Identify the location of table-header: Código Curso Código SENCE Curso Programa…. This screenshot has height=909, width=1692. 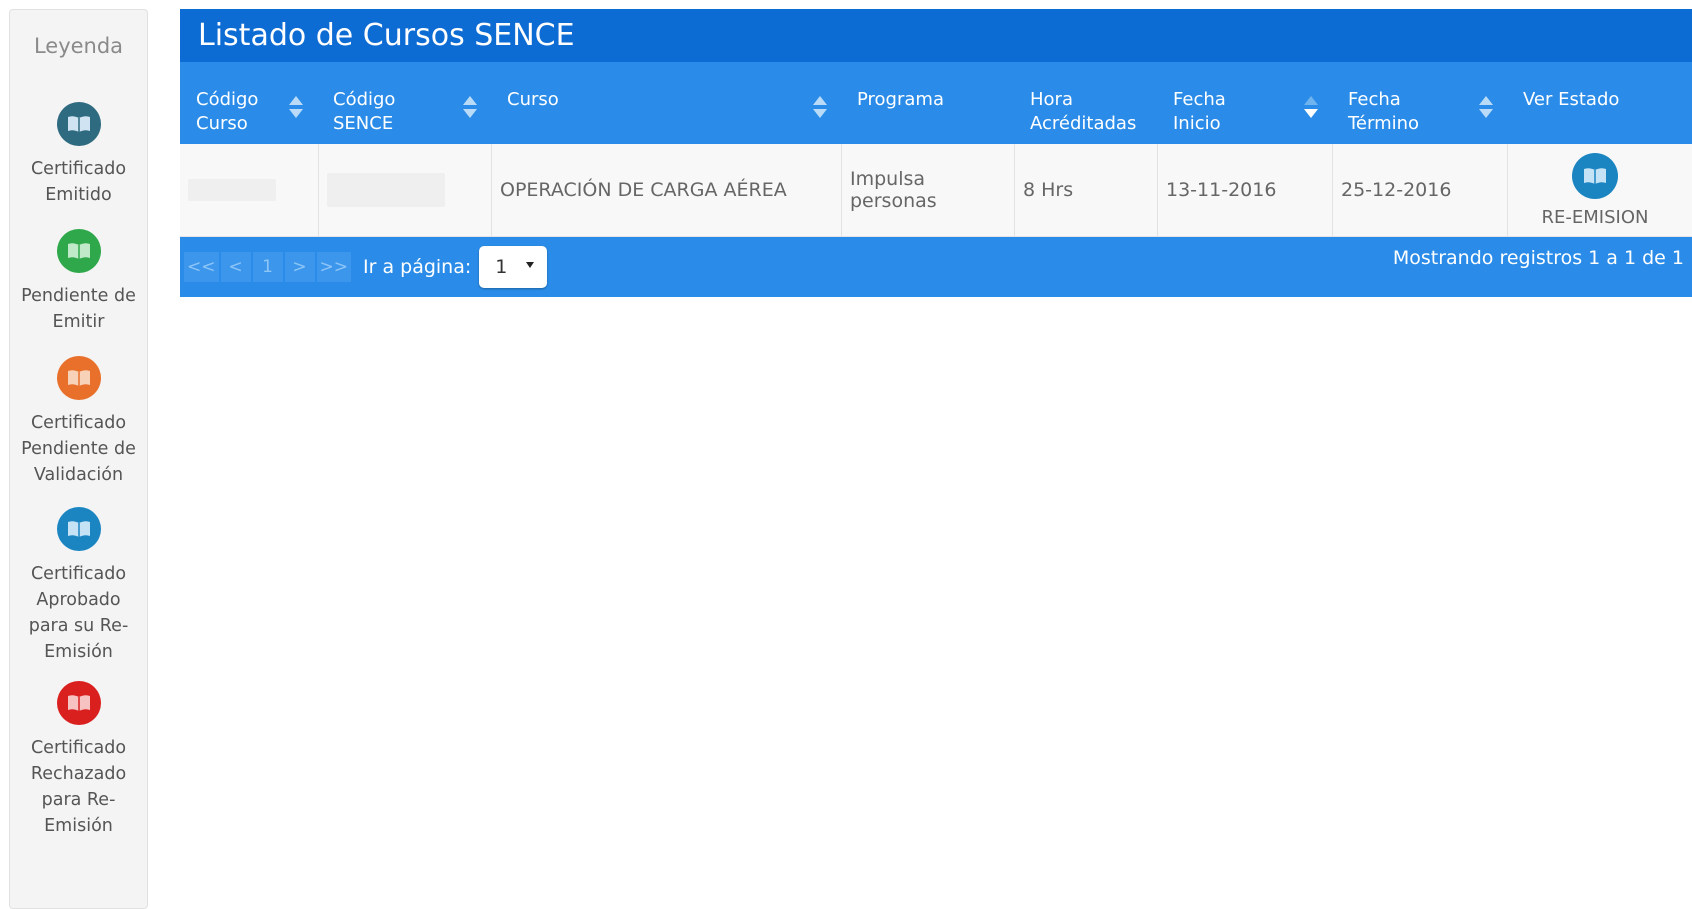
(936, 103).